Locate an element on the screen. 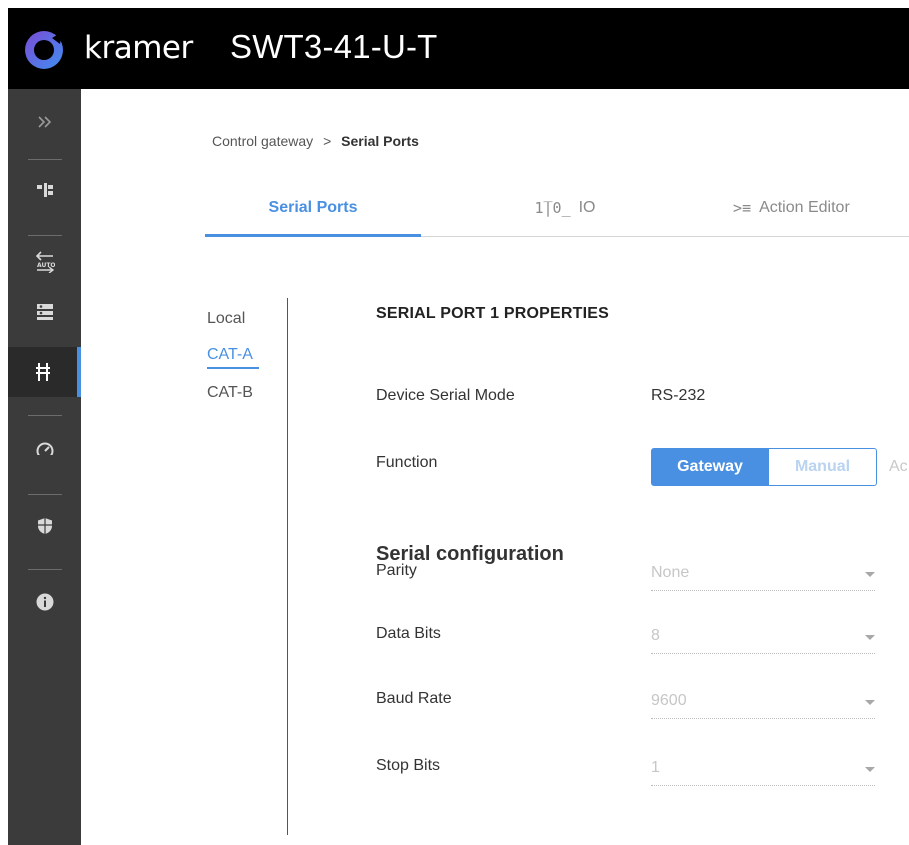 The width and height of the screenshot is (909, 845). brand-name: kramer is located at coordinates (138, 48).